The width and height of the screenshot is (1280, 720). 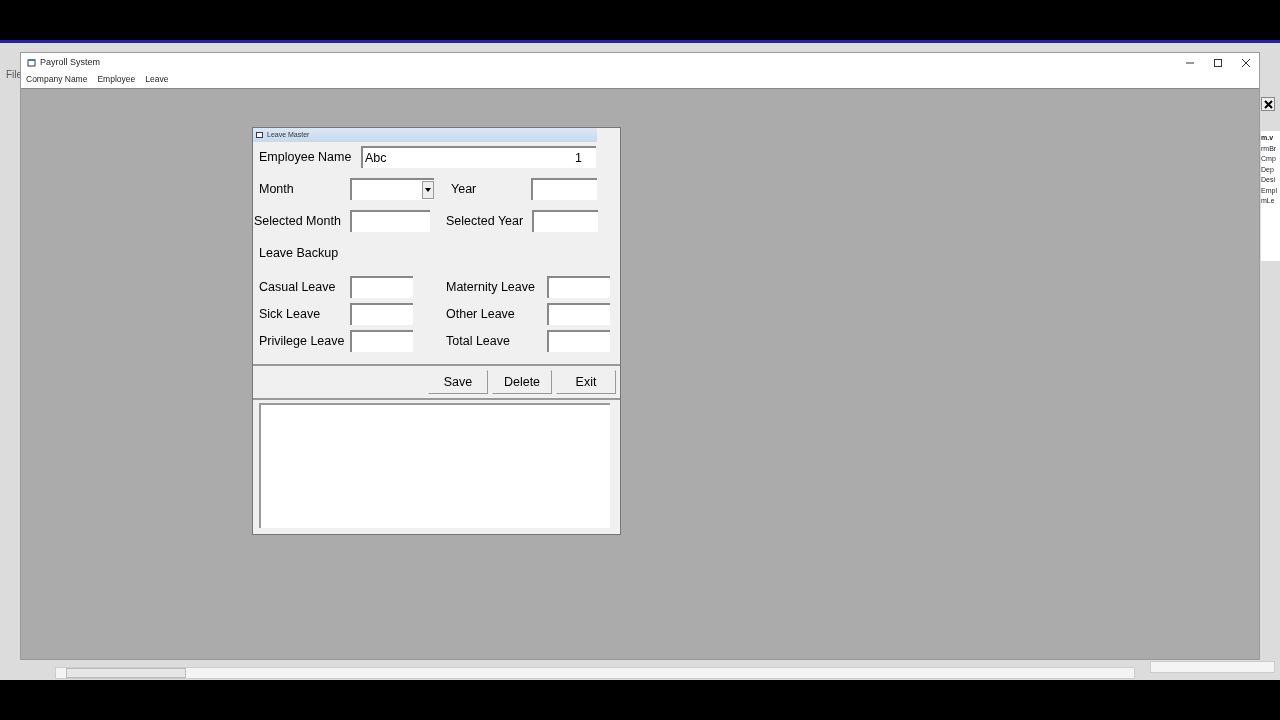 What do you see at coordinates (302, 341) in the screenshot?
I see `field-label: Privilege Leave` at bounding box center [302, 341].